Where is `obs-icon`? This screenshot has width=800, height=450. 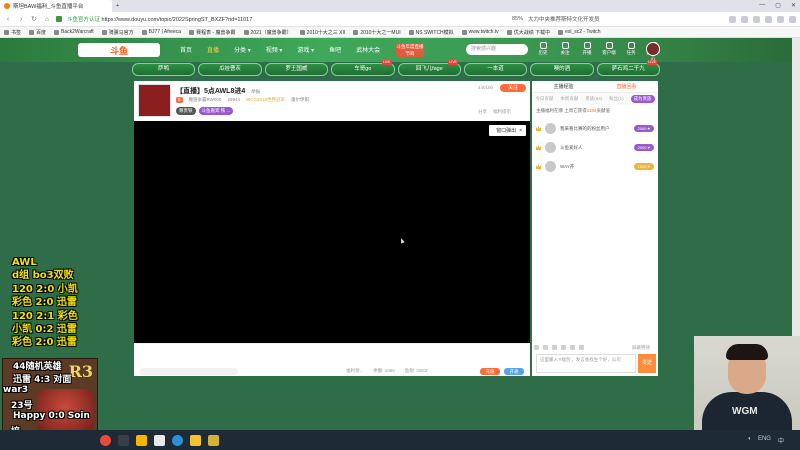 obs-icon is located at coordinates (105, 440).